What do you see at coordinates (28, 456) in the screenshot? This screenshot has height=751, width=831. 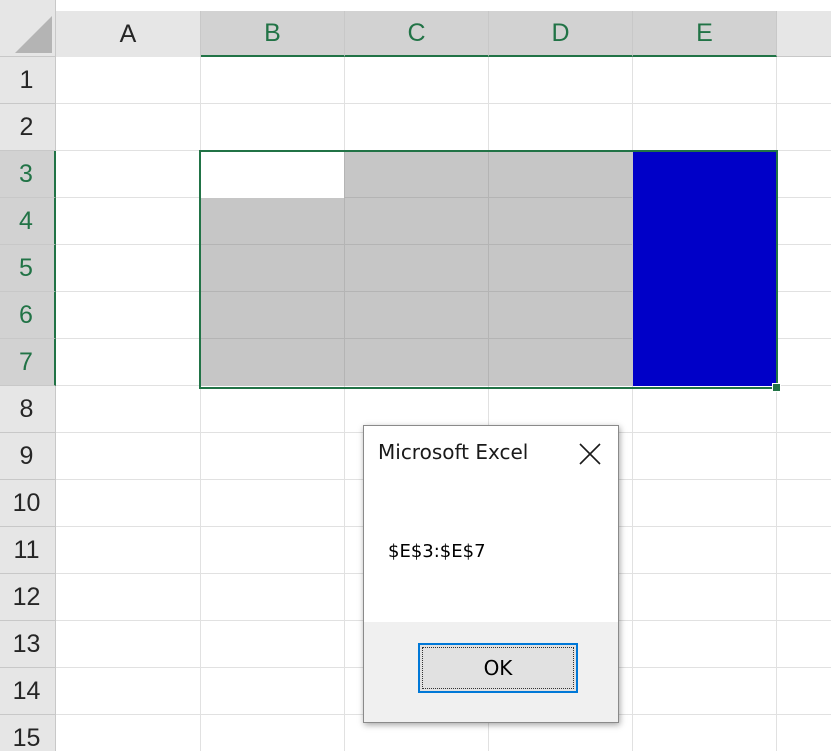 I see `row-header-9: 9` at bounding box center [28, 456].